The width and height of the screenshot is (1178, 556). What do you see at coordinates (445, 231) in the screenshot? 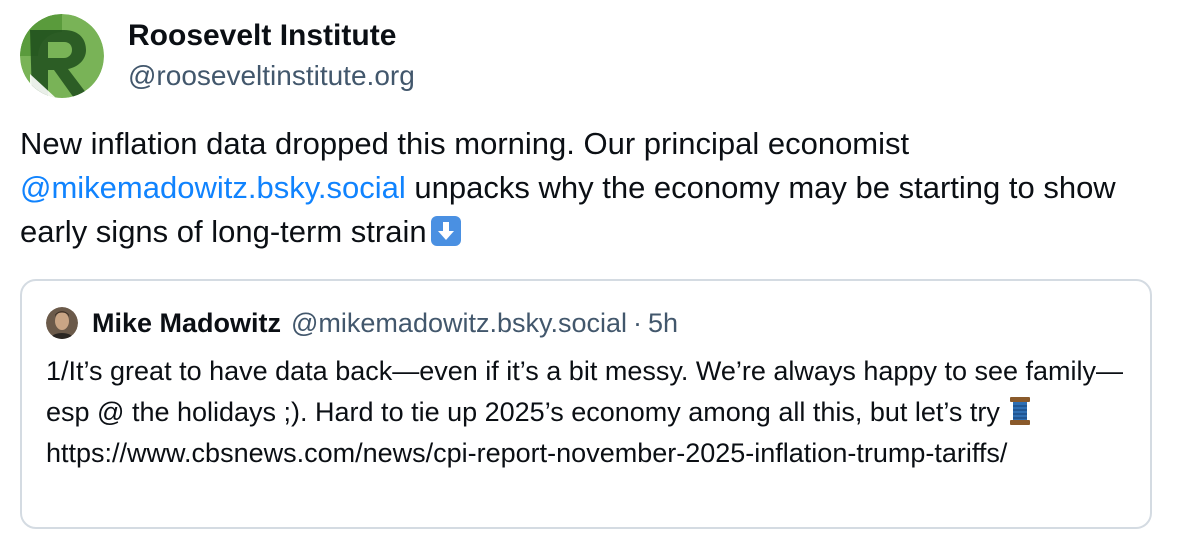
I see `down-arrow-emoji-icon` at bounding box center [445, 231].